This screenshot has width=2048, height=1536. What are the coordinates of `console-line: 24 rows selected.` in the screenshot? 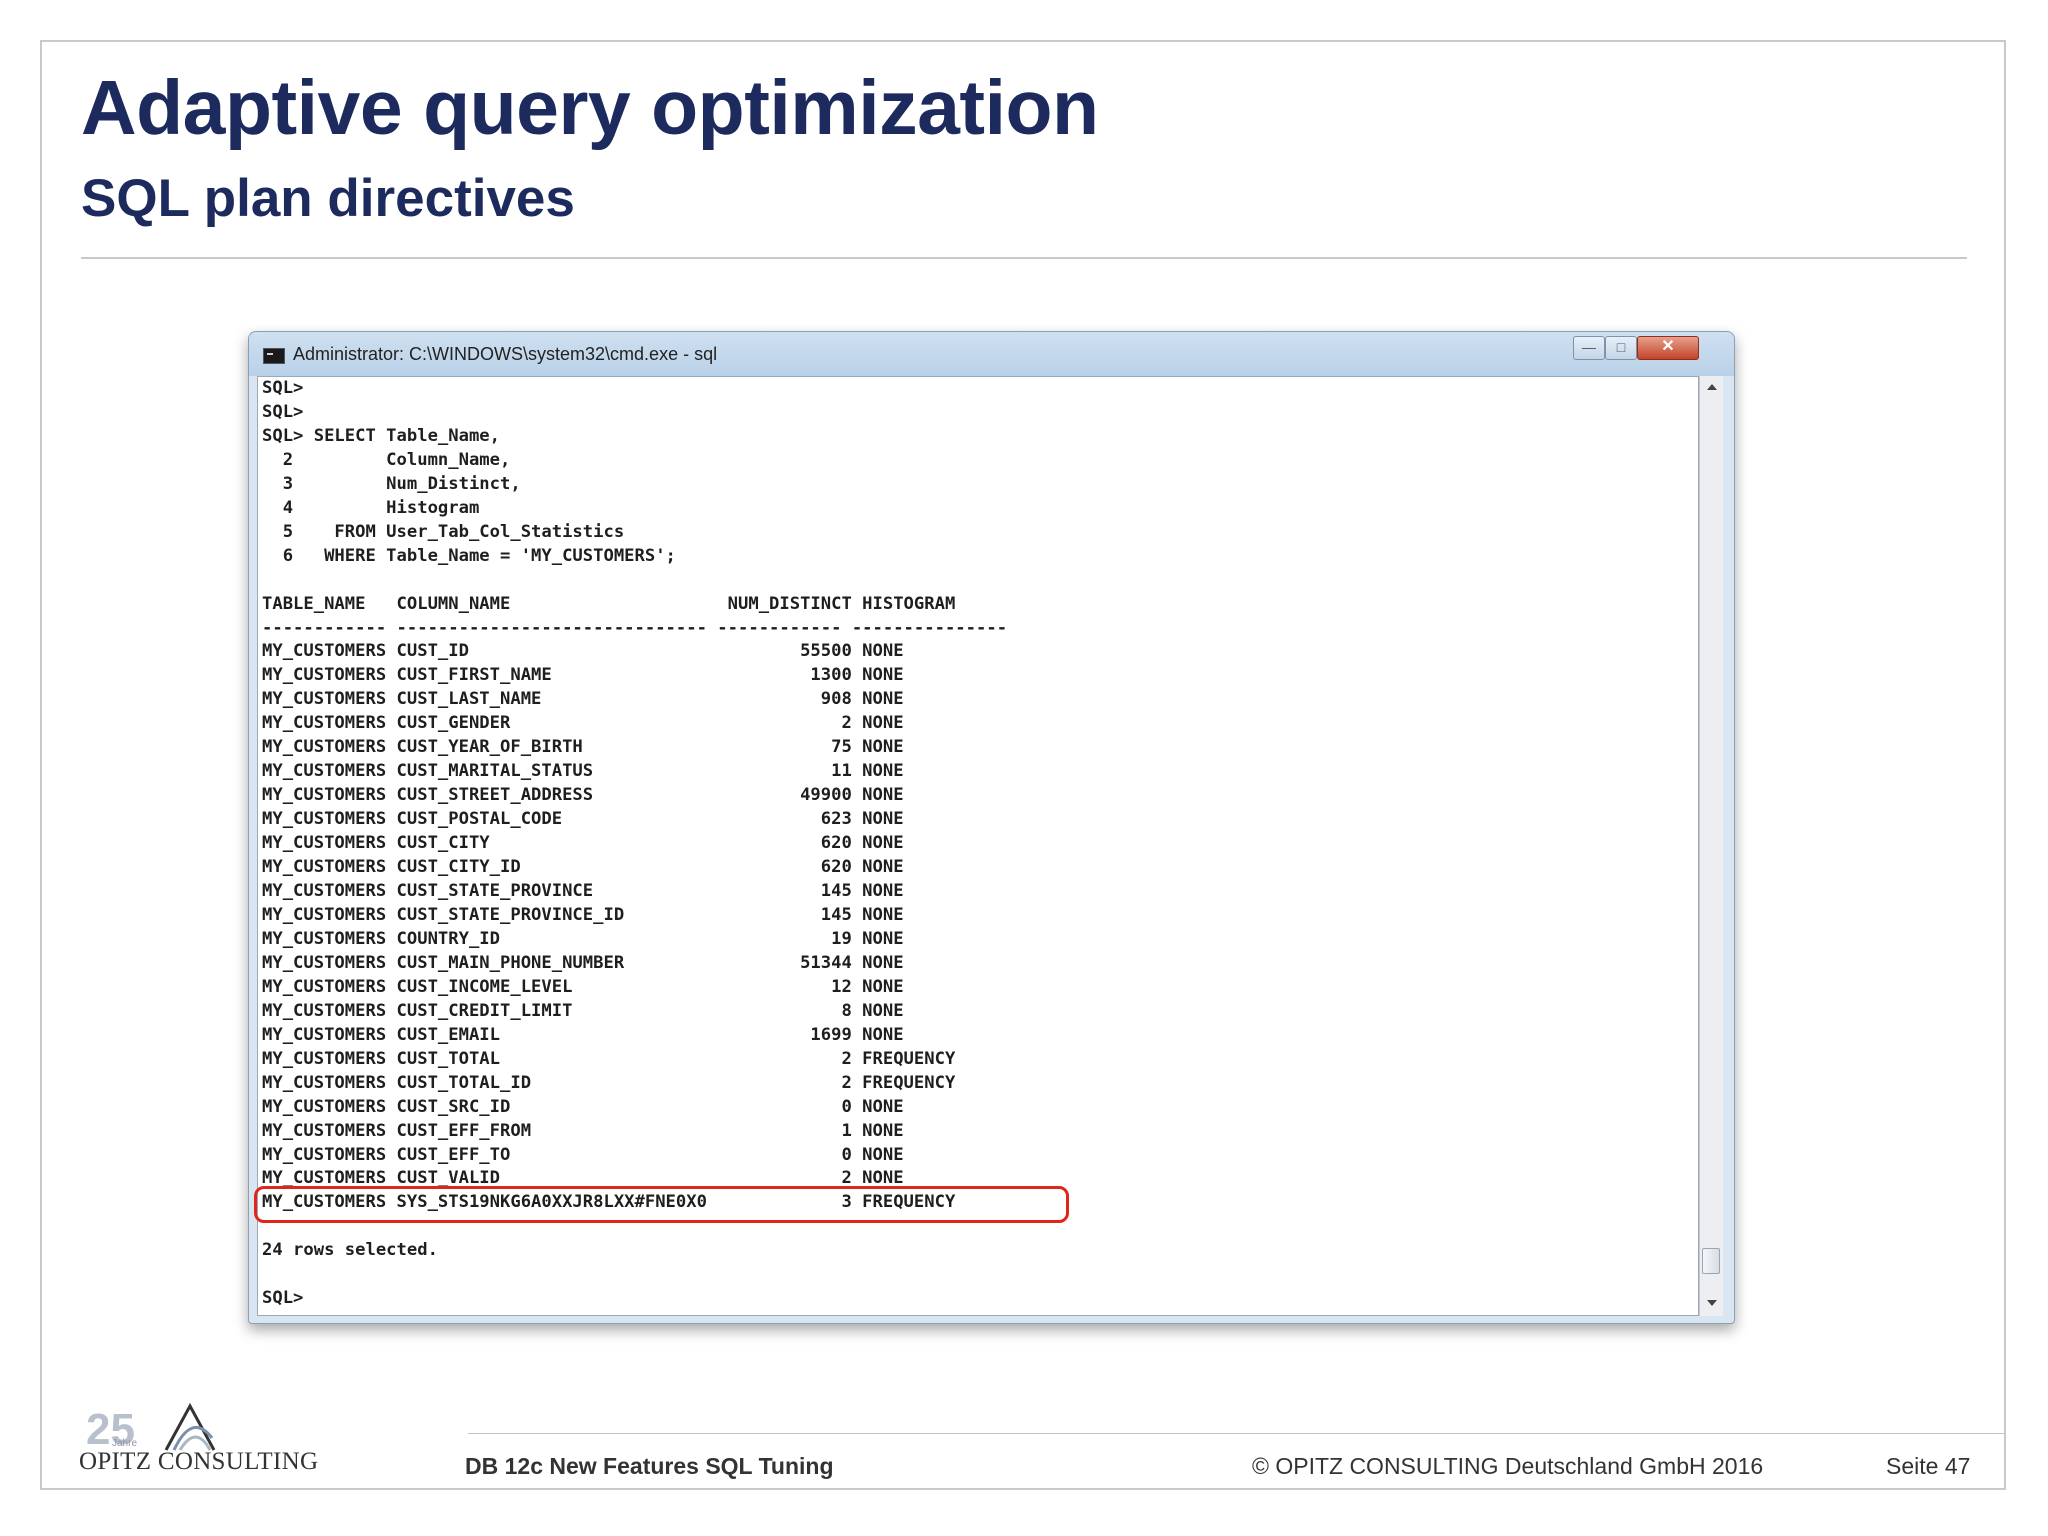 It's located at (350, 1250).